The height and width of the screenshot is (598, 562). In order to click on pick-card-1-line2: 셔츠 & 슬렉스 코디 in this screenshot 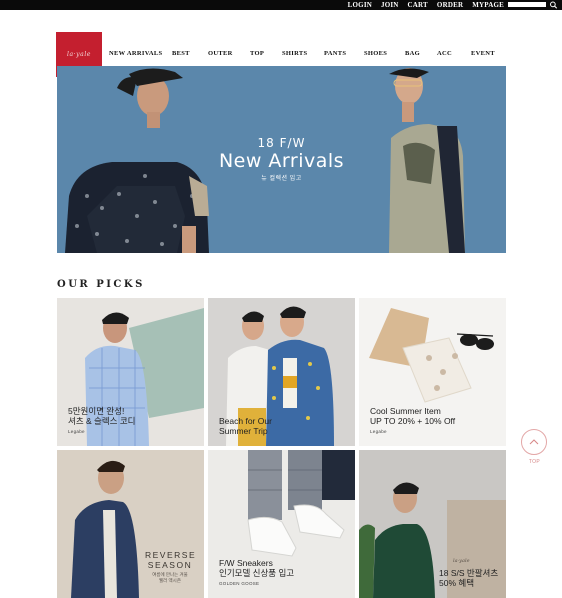, I will do `click(102, 421)`.